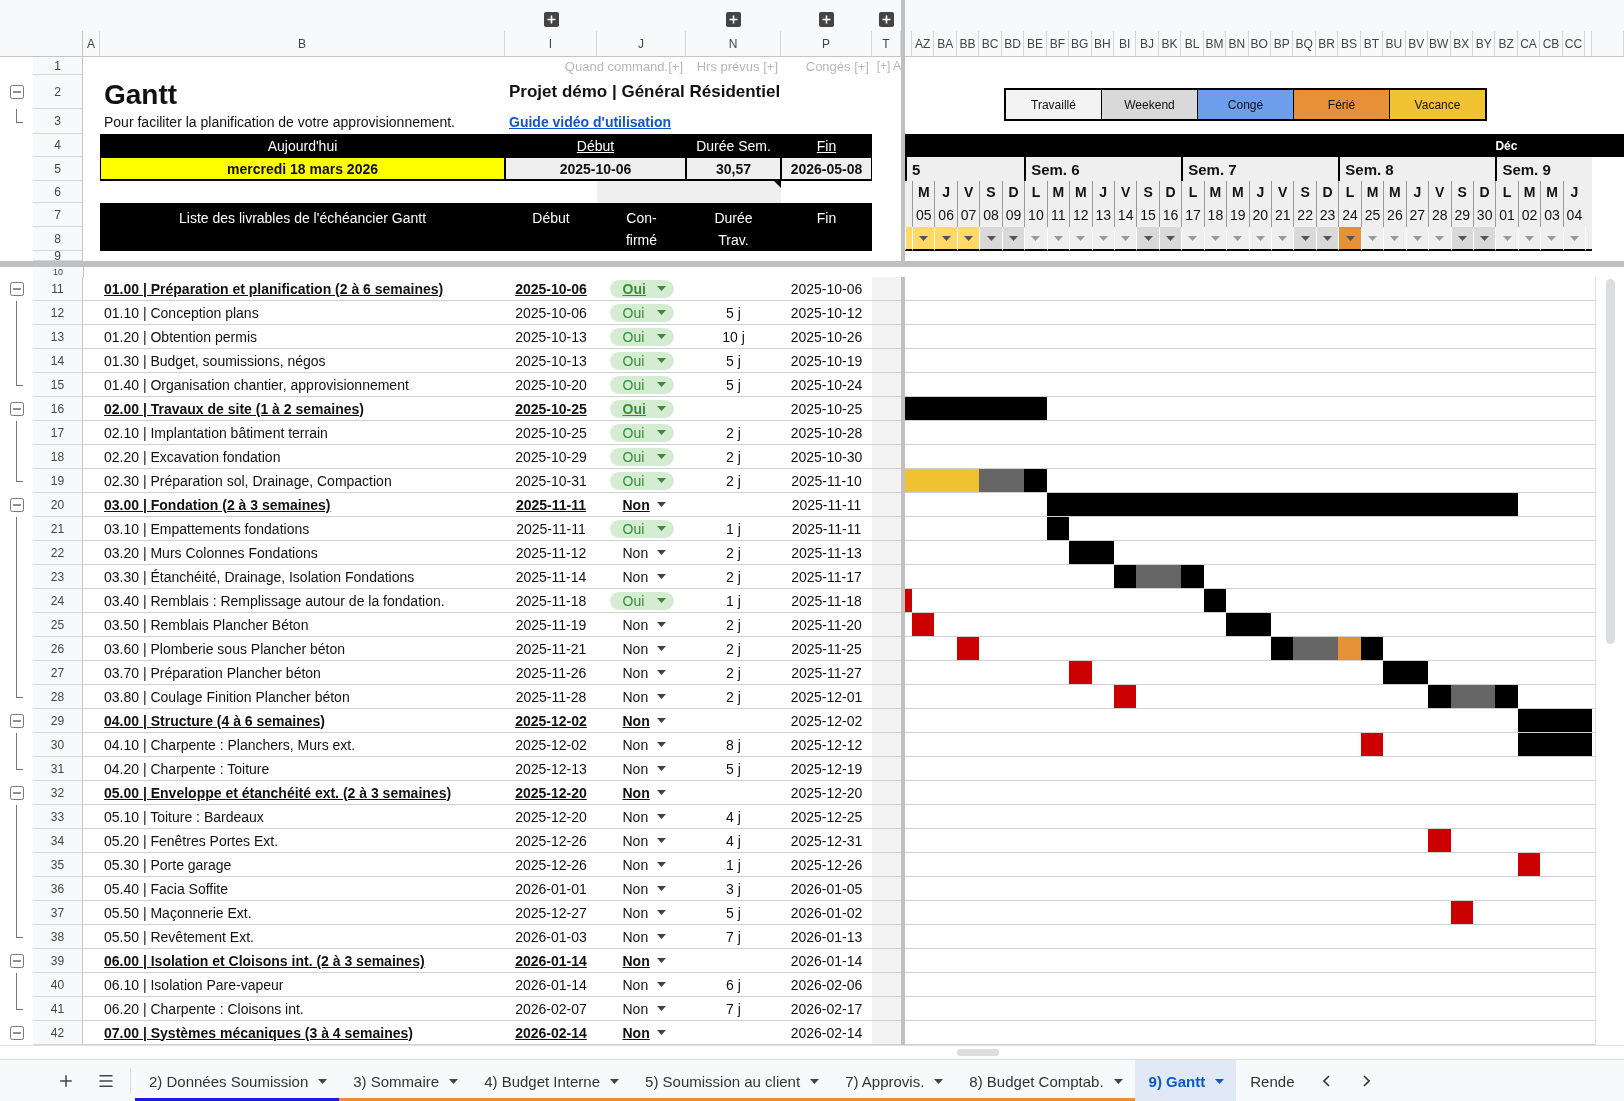  I want to click on column-header: BI, so click(1125, 44).